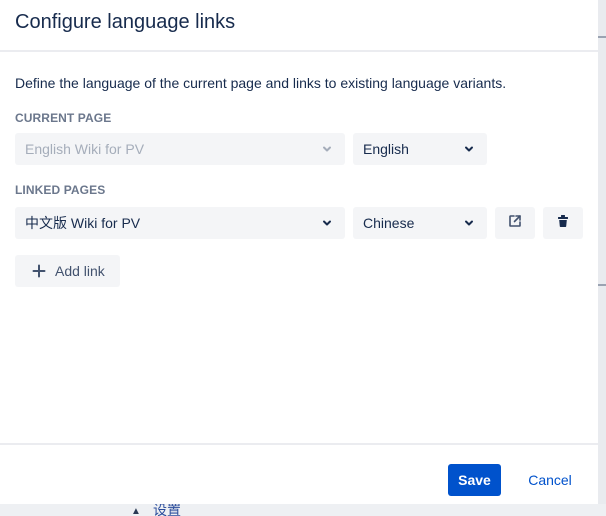  I want to click on linked-page-select: 中文版 Wiki for PV, so click(180, 223).